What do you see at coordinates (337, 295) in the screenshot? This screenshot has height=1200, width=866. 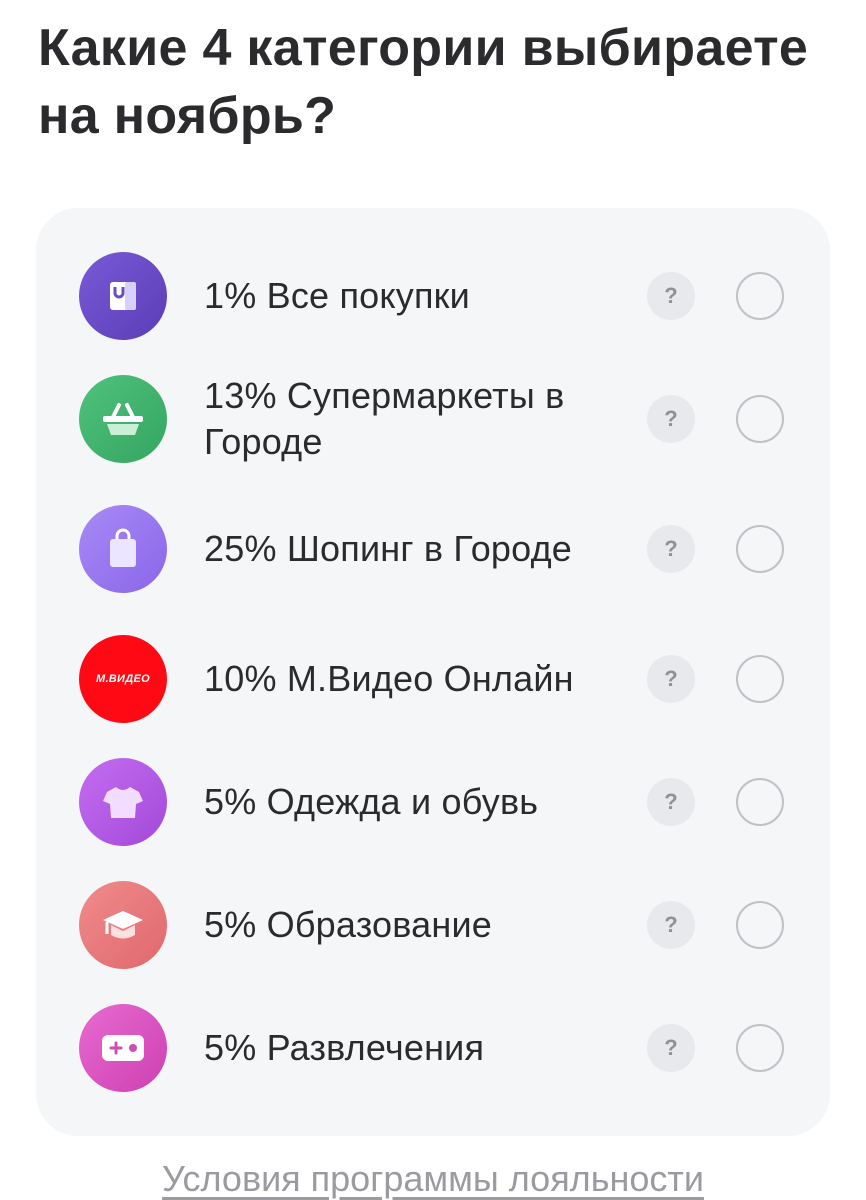 I see `category-label: 1% Все покупки` at bounding box center [337, 295].